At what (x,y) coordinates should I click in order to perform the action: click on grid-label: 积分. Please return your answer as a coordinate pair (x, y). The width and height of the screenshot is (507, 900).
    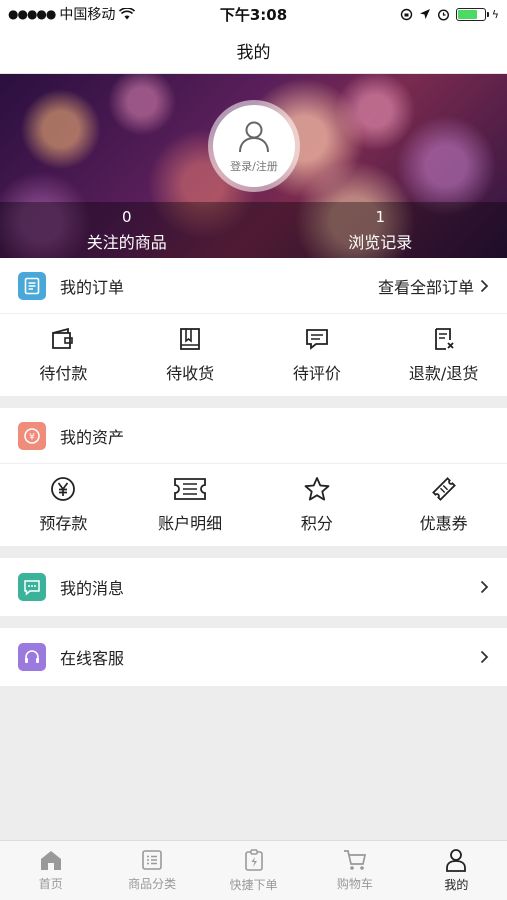
    Looking at the image, I should click on (316, 523).